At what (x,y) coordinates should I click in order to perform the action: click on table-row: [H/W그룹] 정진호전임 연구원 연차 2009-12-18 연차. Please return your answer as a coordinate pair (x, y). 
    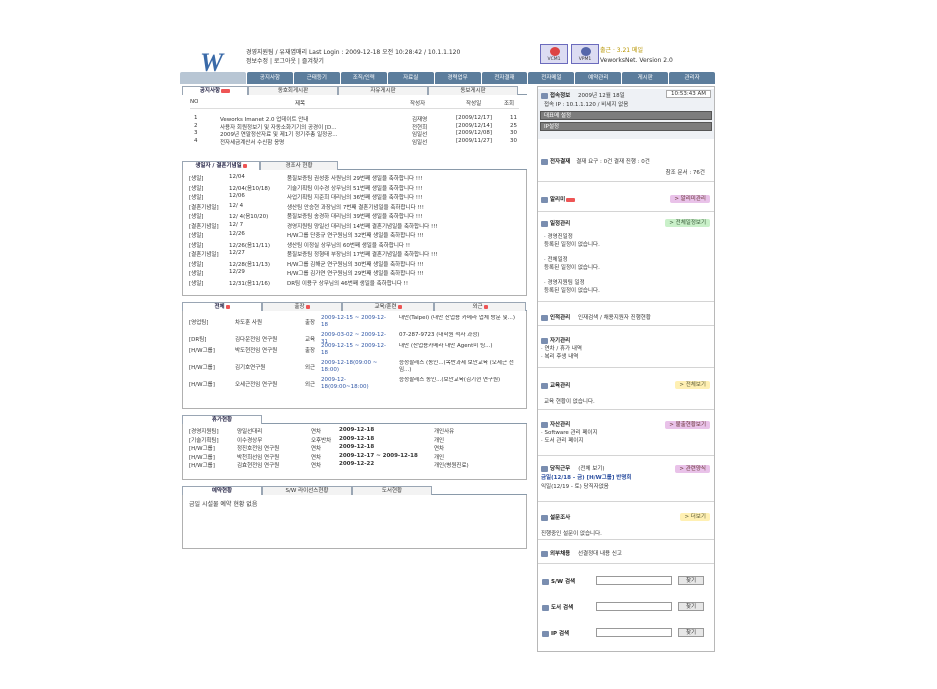
    Looking at the image, I should click on (354, 448).